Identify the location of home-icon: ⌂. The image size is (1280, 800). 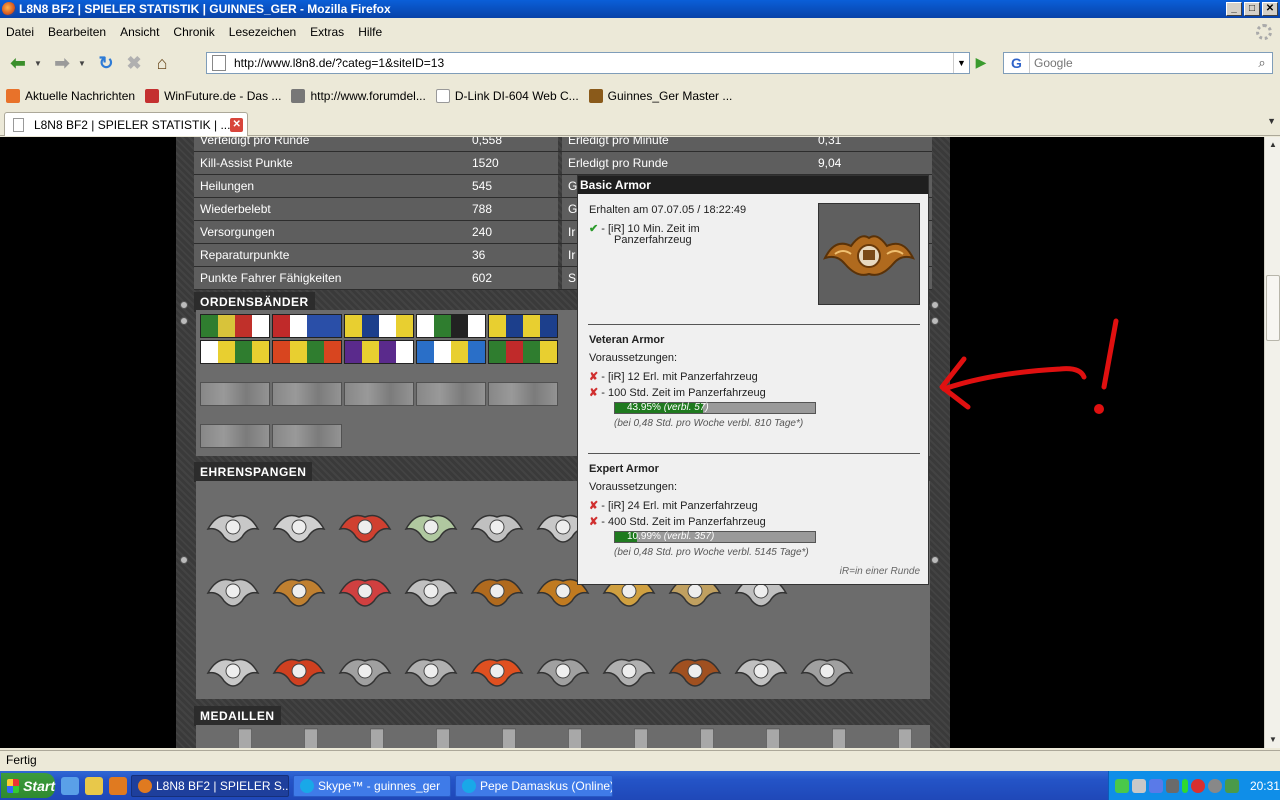
(162, 63).